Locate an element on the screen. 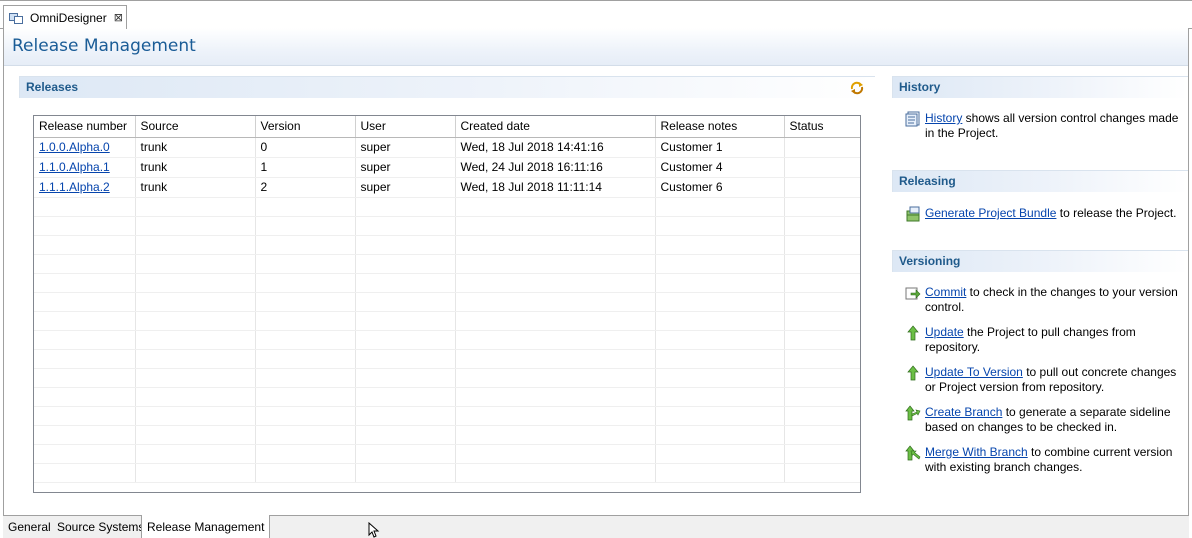 The image size is (1192, 538). history-icon is located at coordinates (912, 119).